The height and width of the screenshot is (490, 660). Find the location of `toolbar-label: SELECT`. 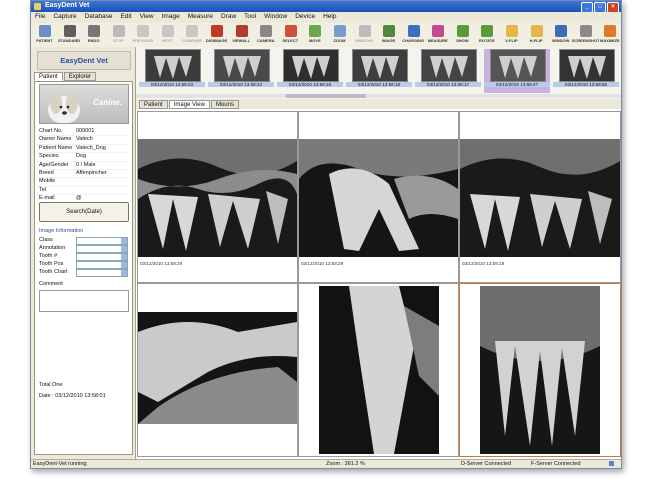

toolbar-label: SELECT is located at coordinates (290, 40).